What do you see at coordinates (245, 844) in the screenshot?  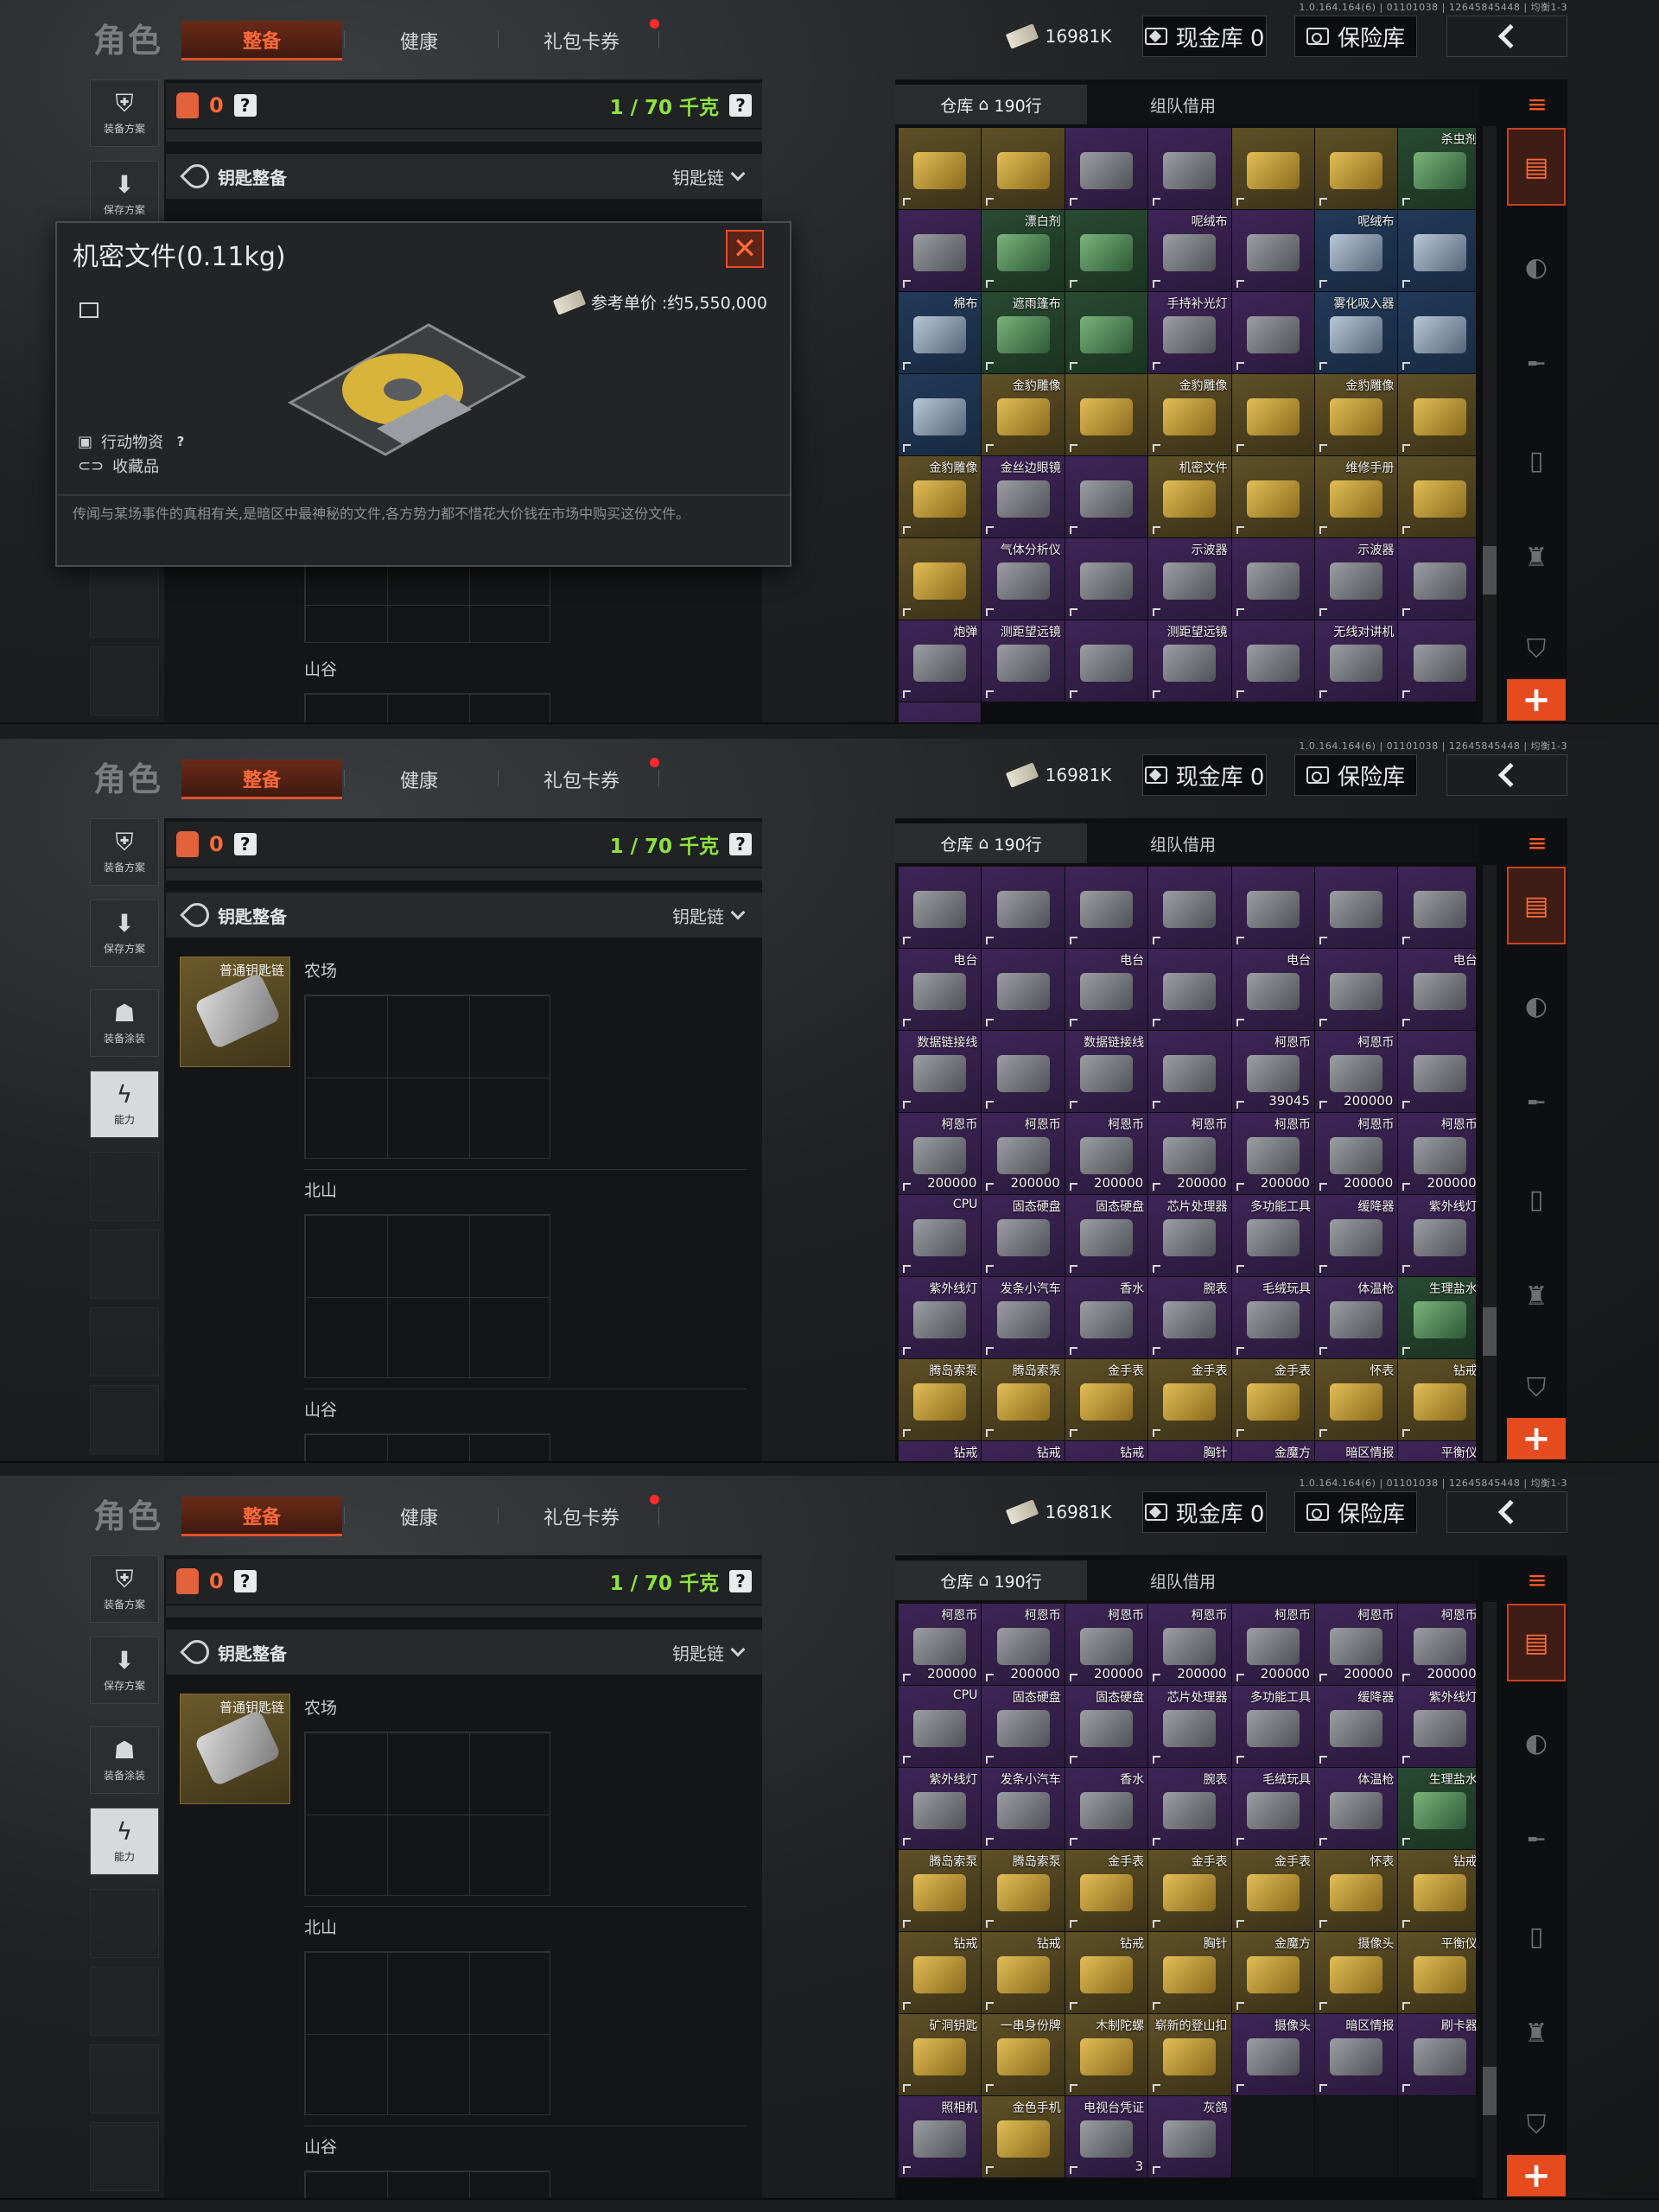 I see `help-icon: ?` at bounding box center [245, 844].